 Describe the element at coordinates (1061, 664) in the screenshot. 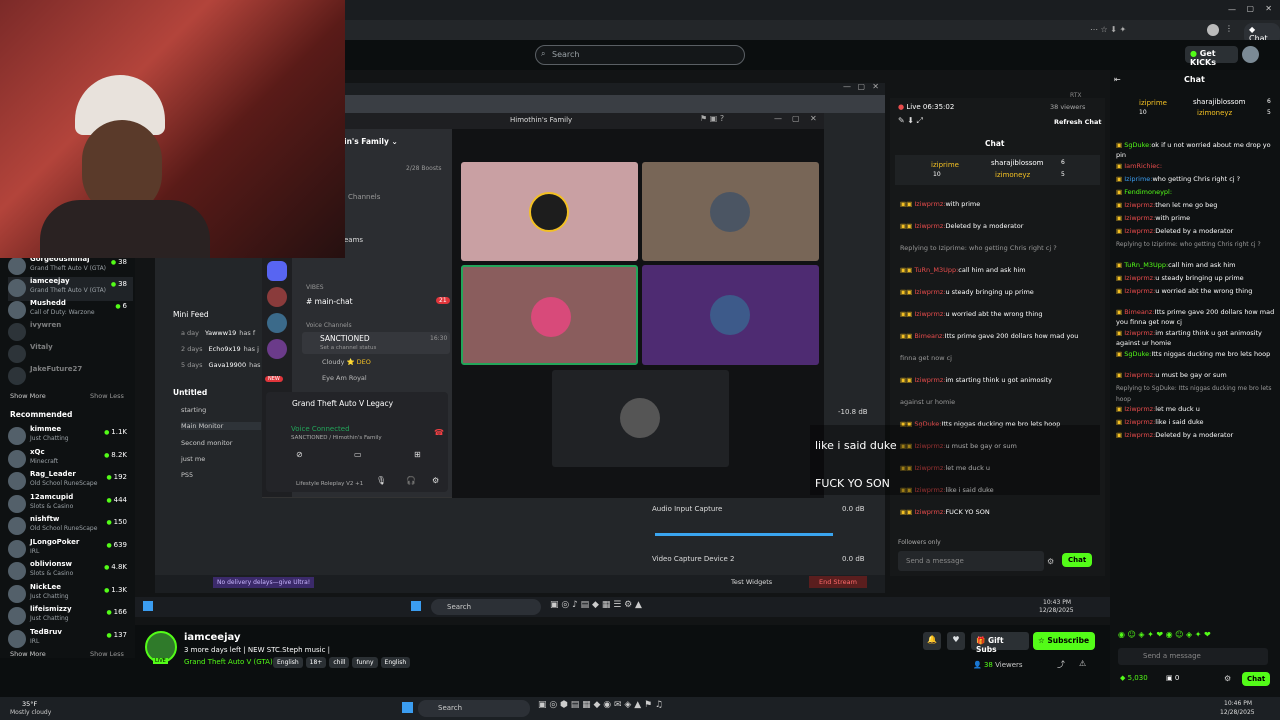

I see `share-icon: ⤴` at that location.